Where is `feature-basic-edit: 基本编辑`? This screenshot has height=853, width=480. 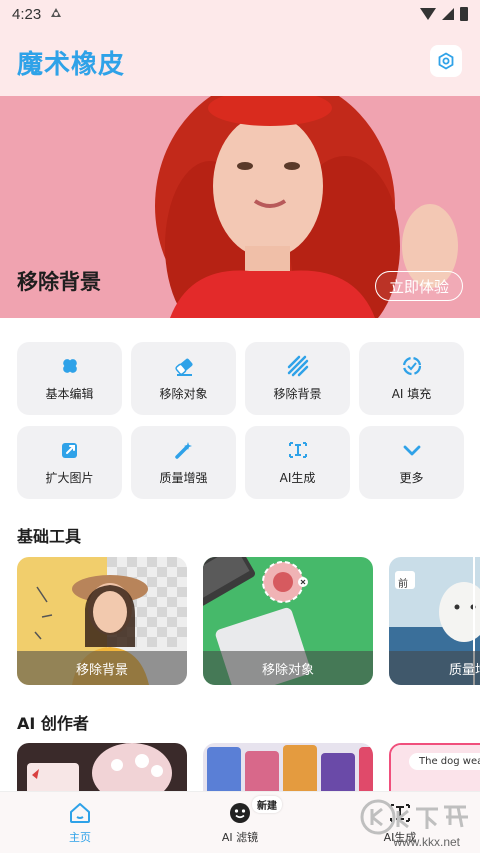 feature-basic-edit: 基本编辑 is located at coordinates (69, 378).